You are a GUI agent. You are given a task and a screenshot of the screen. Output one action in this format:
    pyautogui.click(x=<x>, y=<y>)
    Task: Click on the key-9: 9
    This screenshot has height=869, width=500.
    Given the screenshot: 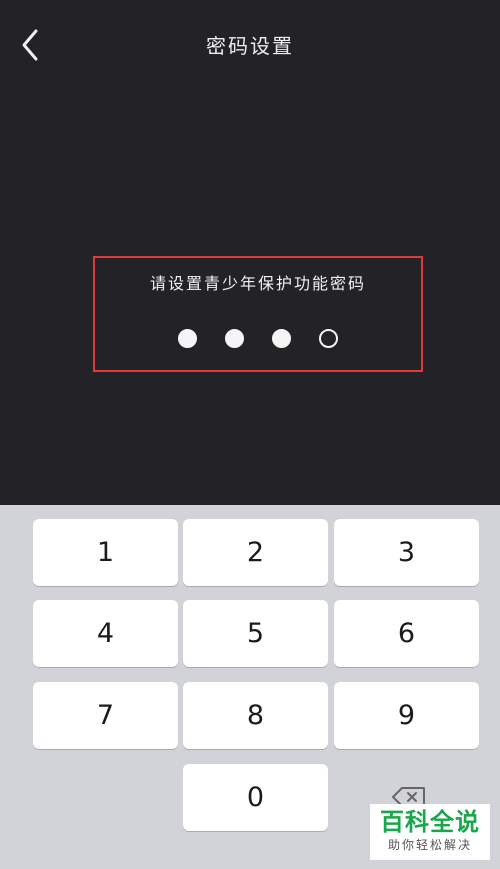 What is the action you would take?
    pyautogui.click(x=406, y=715)
    